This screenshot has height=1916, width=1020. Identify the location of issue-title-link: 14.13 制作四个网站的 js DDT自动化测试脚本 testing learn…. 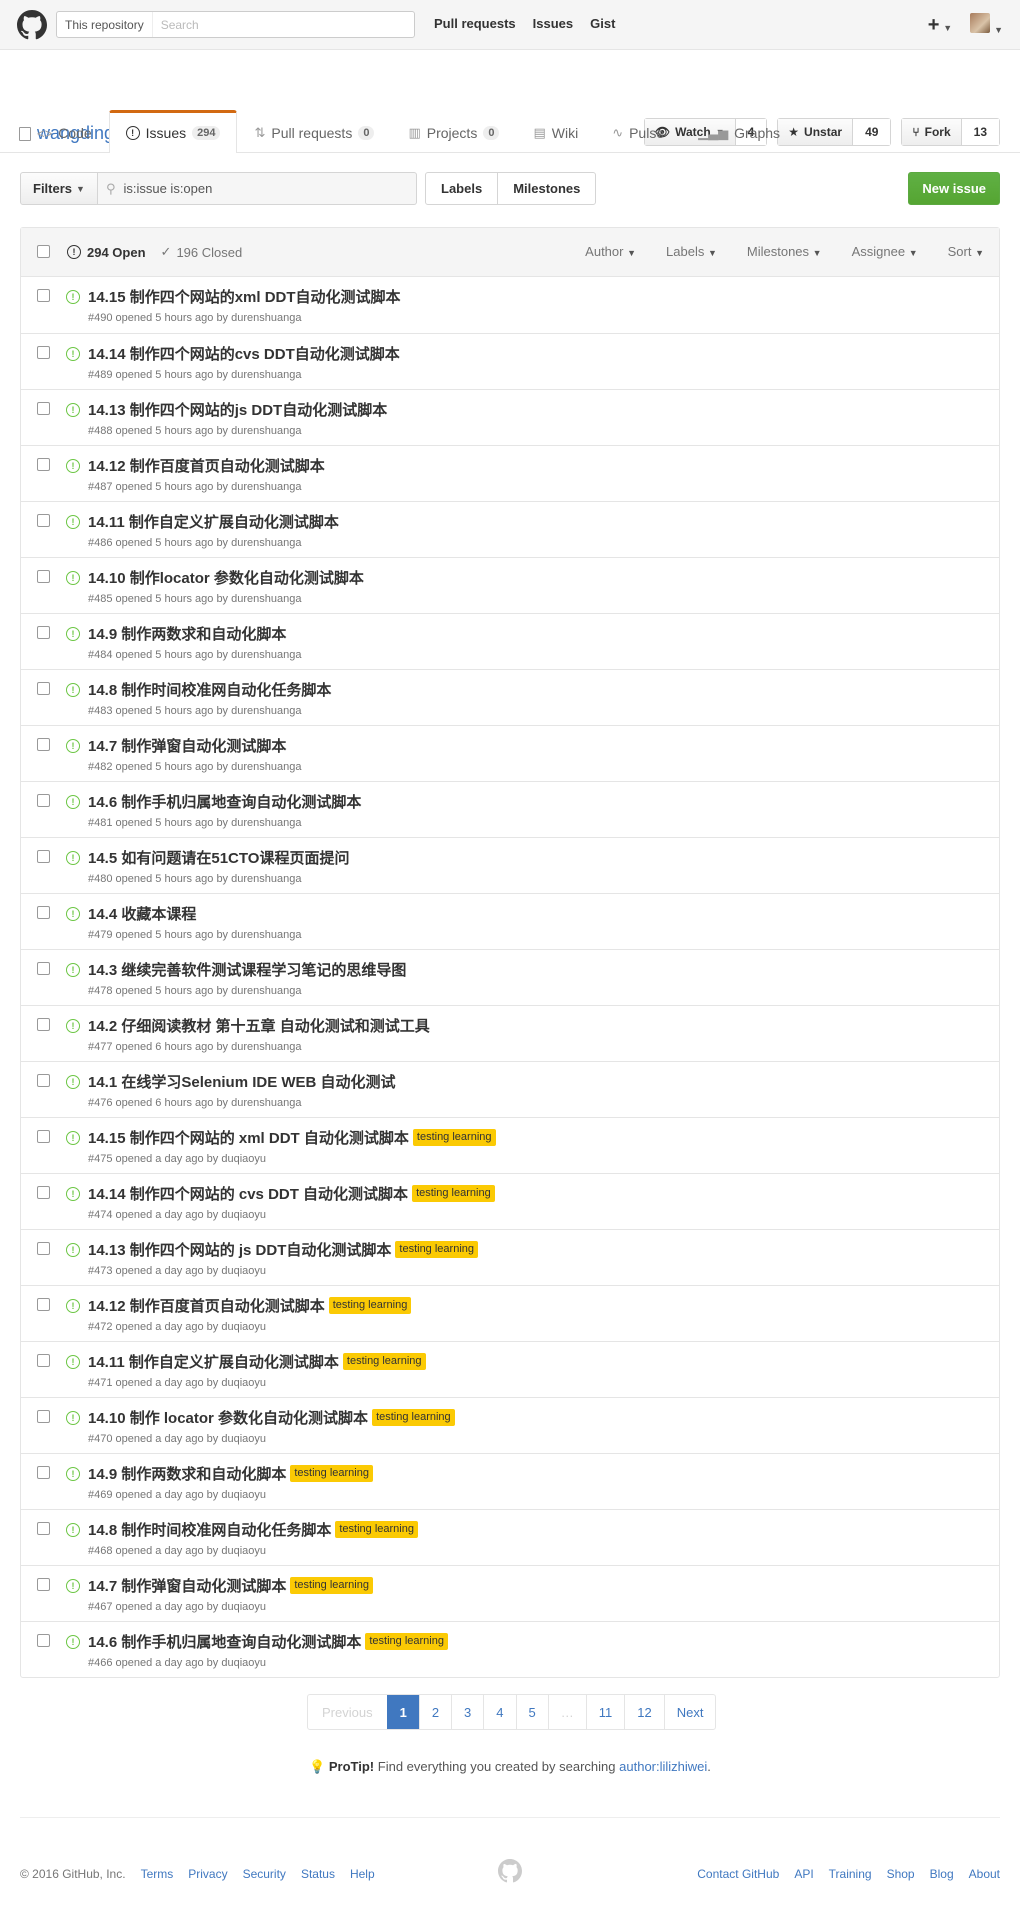
(283, 1249).